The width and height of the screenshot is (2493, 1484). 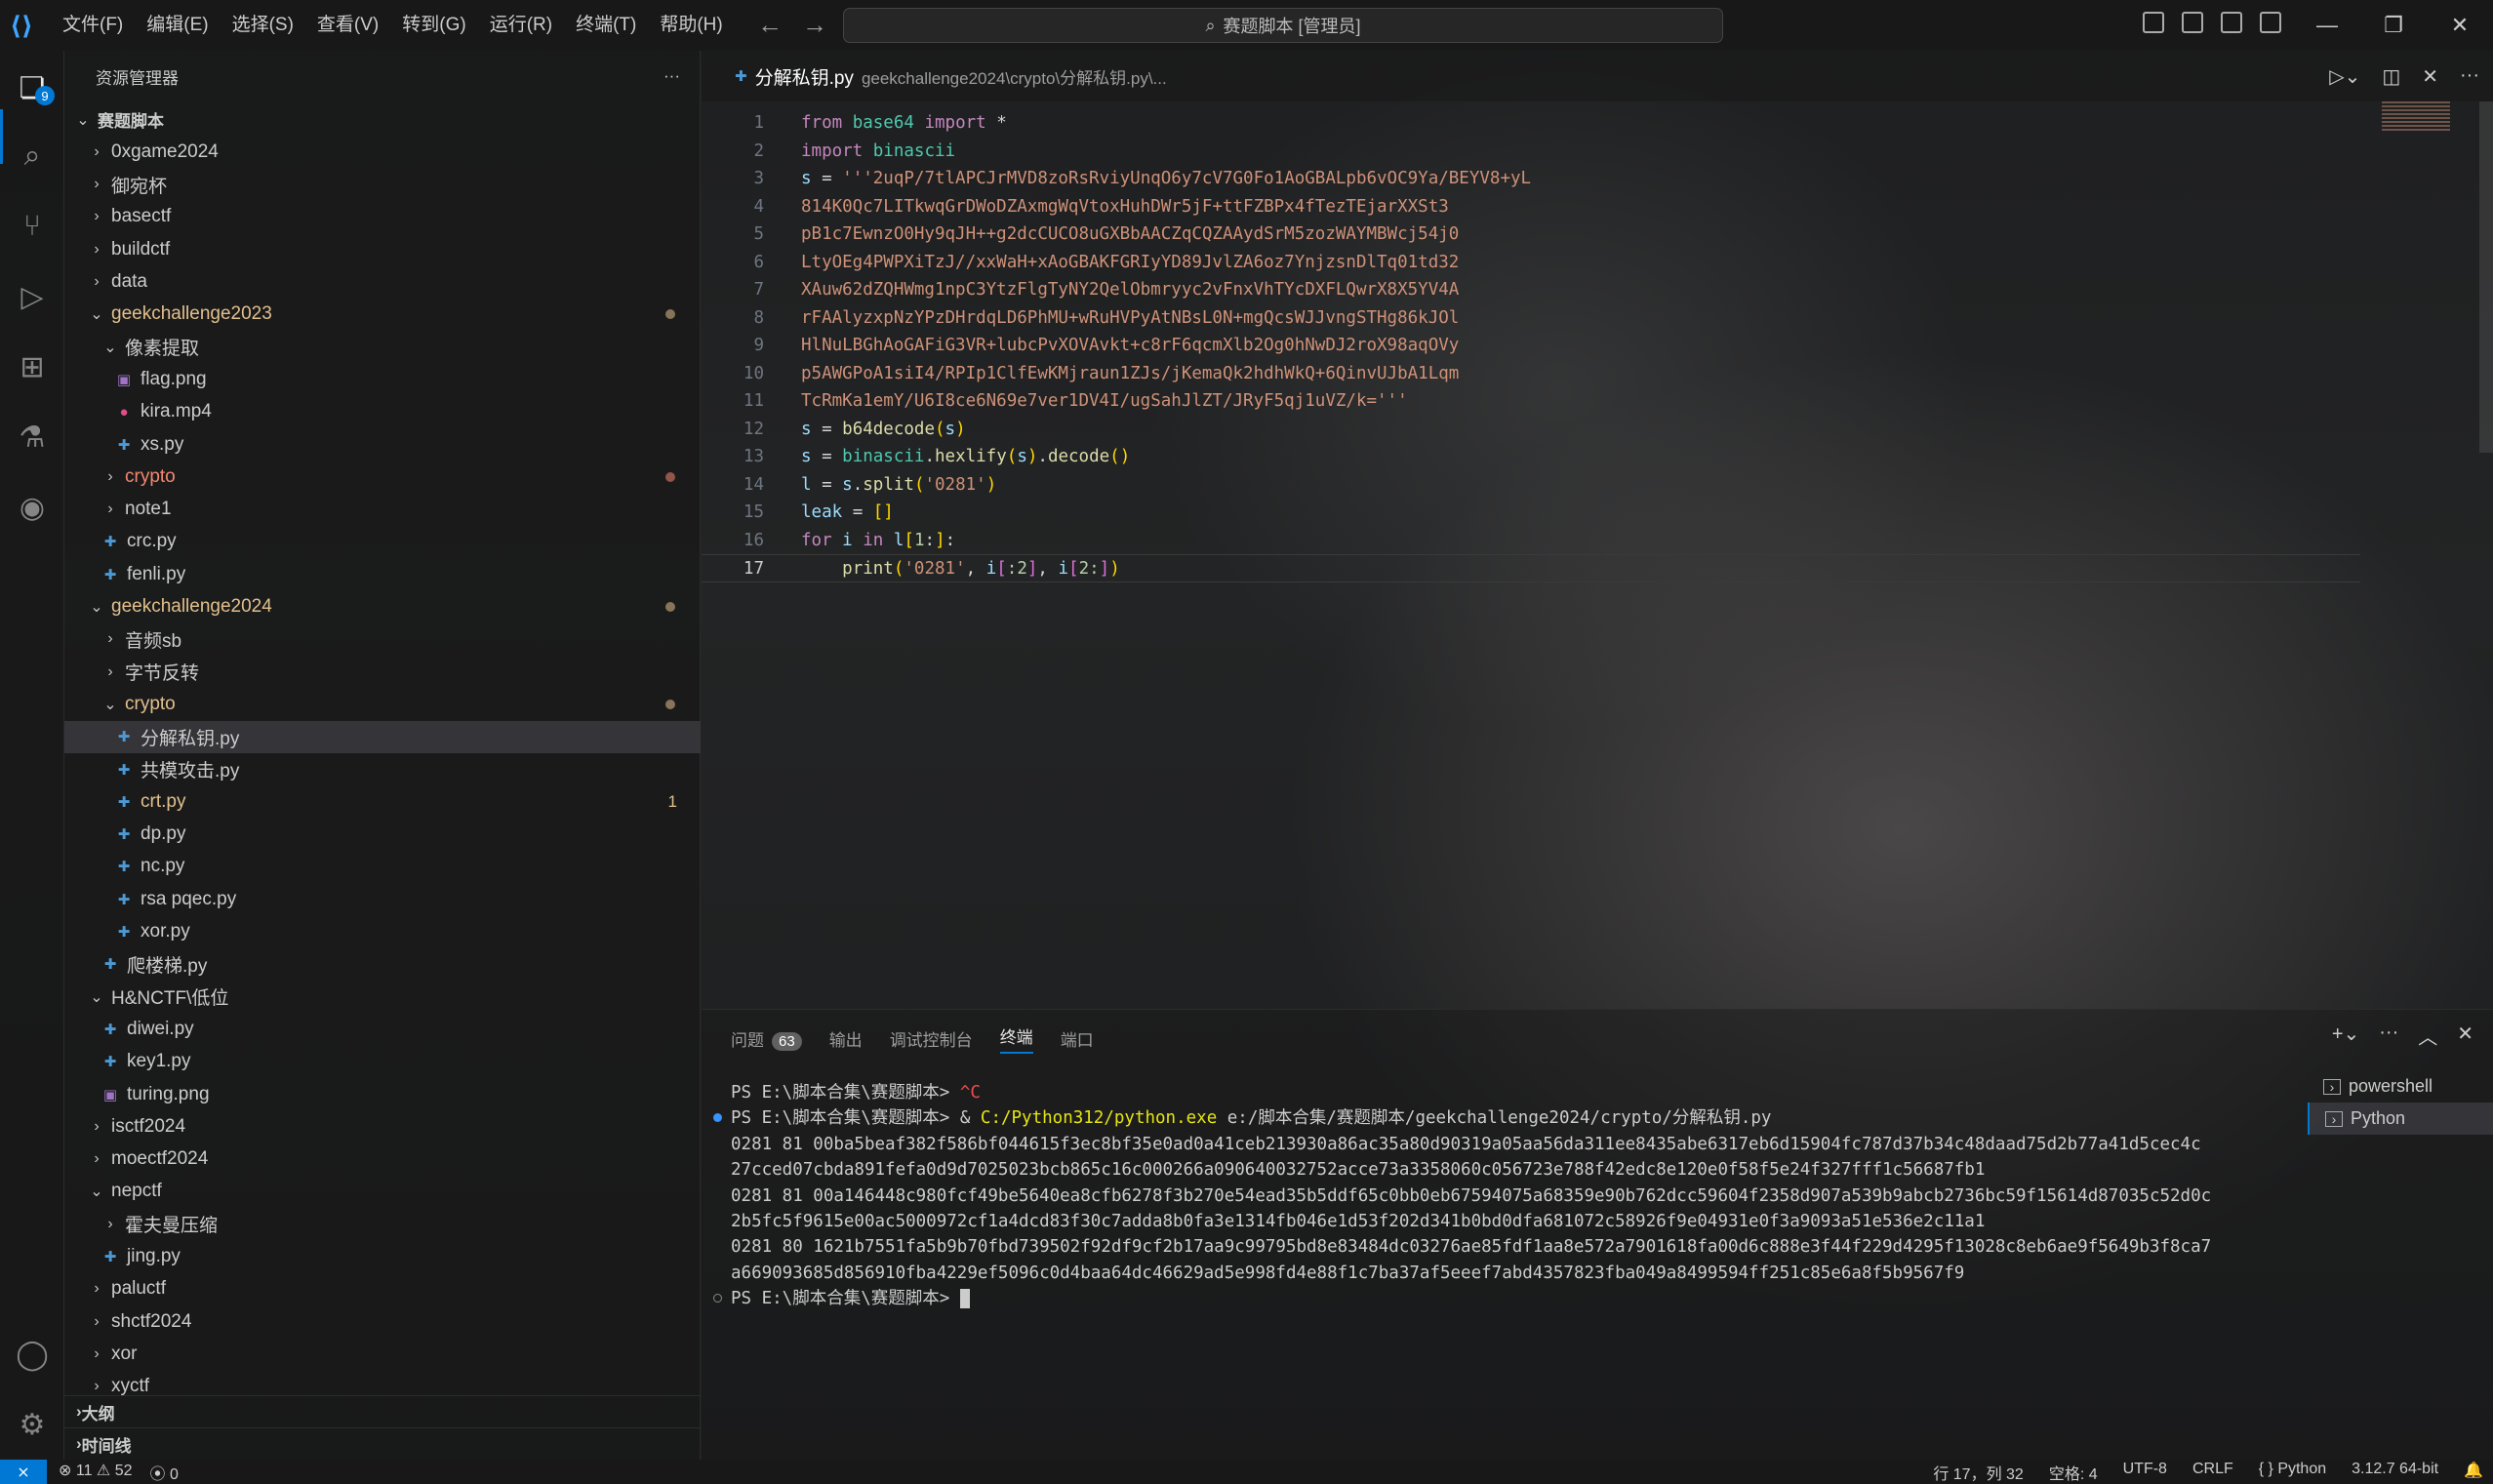 I want to click on tree-file: ✚ 爬楼梯.py, so click(x=382, y=964).